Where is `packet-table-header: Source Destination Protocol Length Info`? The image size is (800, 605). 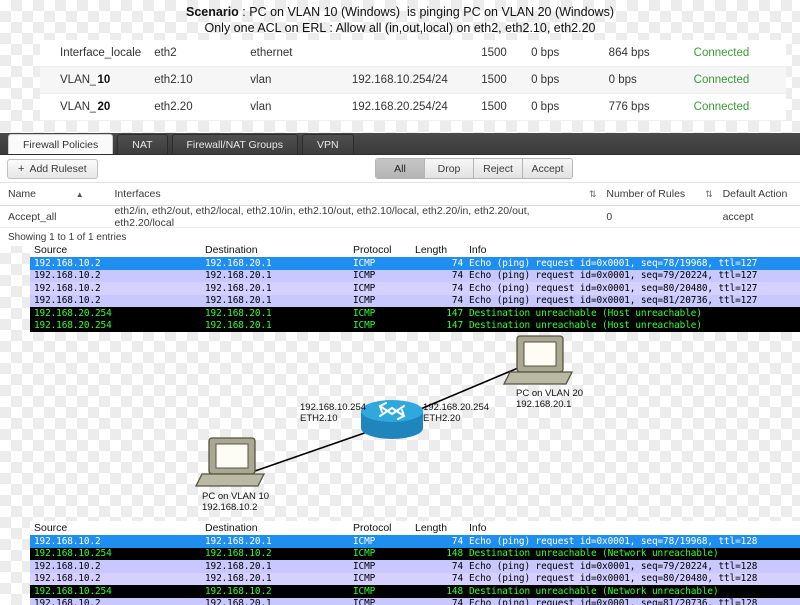 packet-table-header: Source Destination Protocol Length Info is located at coordinates (415, 250).